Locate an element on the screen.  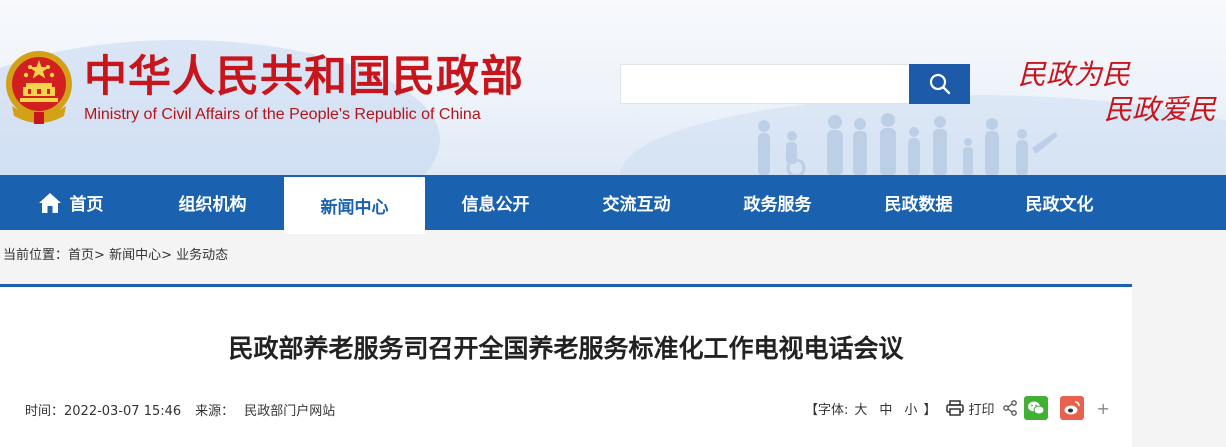
wechat-icon is located at coordinates (1036, 408).